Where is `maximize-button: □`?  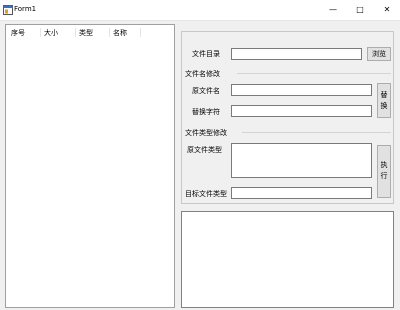
maximize-button: □ is located at coordinates (360, 10).